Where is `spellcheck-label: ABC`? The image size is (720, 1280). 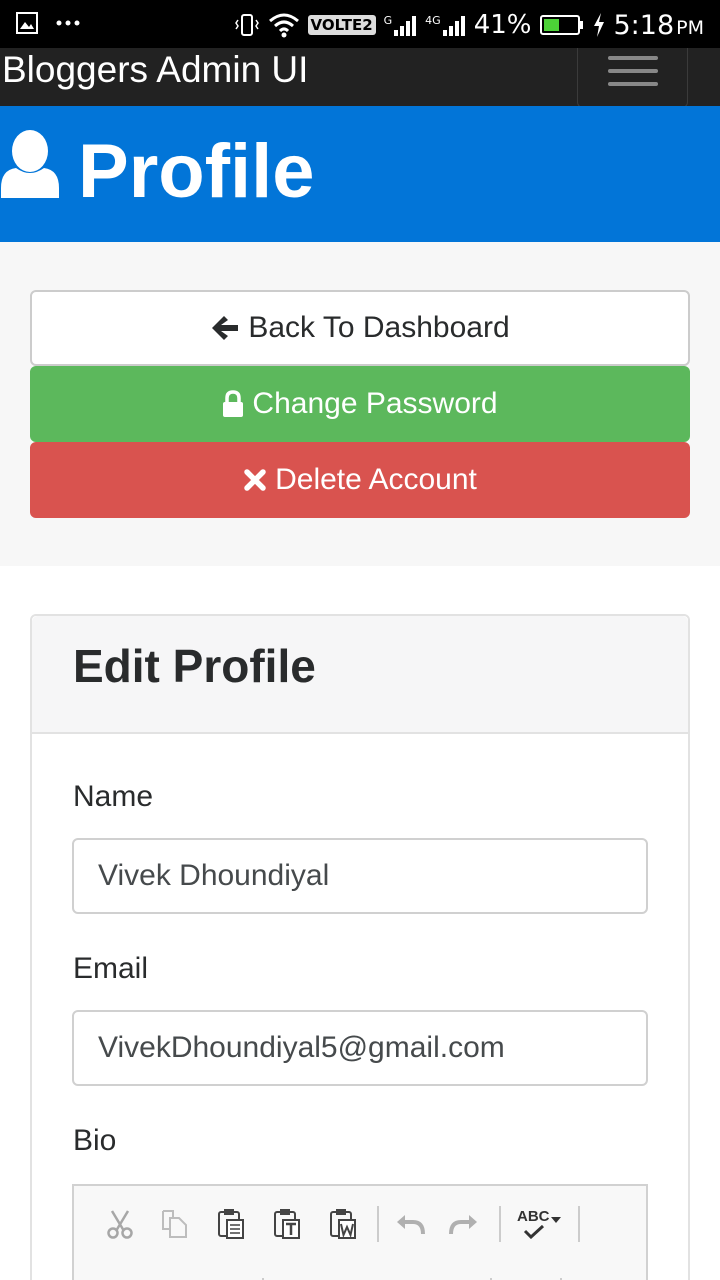 spellcheck-label: ABC is located at coordinates (533, 1216).